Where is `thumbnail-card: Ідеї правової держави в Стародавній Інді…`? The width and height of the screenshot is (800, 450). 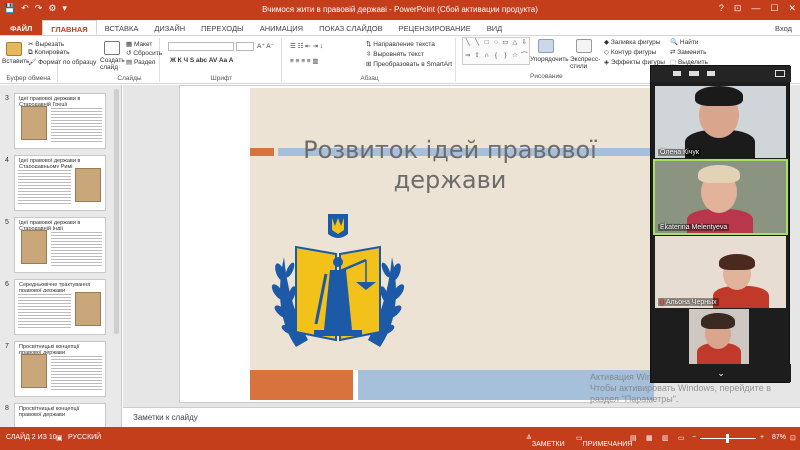
thumbnail-card: Ідеї правової держави в Стародавній Інді… is located at coordinates (60, 245).